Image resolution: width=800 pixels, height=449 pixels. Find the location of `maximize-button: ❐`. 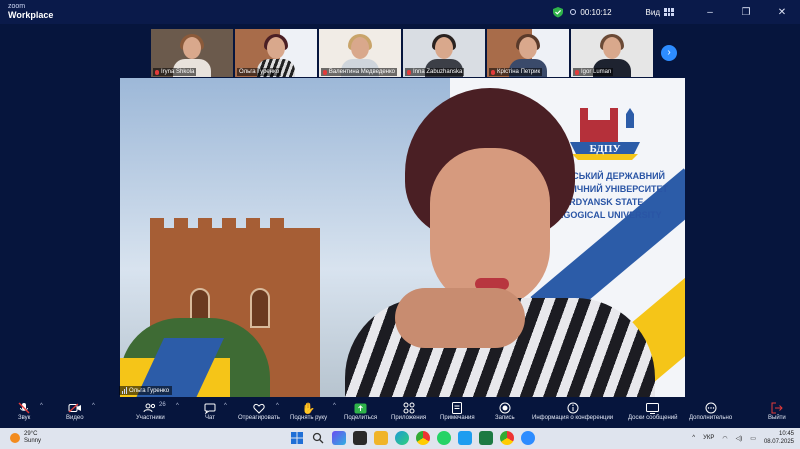

maximize-button: ❐ is located at coordinates (746, 12).